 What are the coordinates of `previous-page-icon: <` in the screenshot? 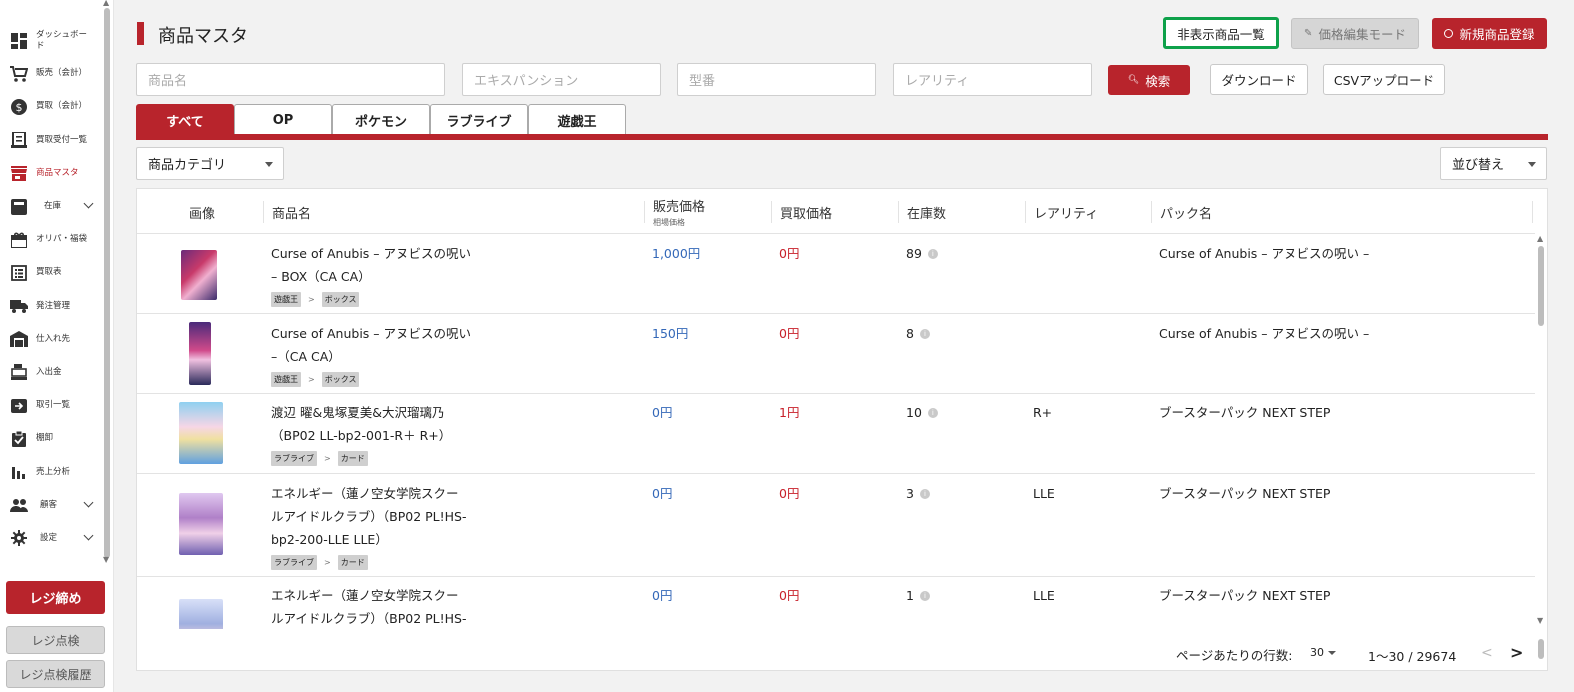 It's located at (1487, 653).